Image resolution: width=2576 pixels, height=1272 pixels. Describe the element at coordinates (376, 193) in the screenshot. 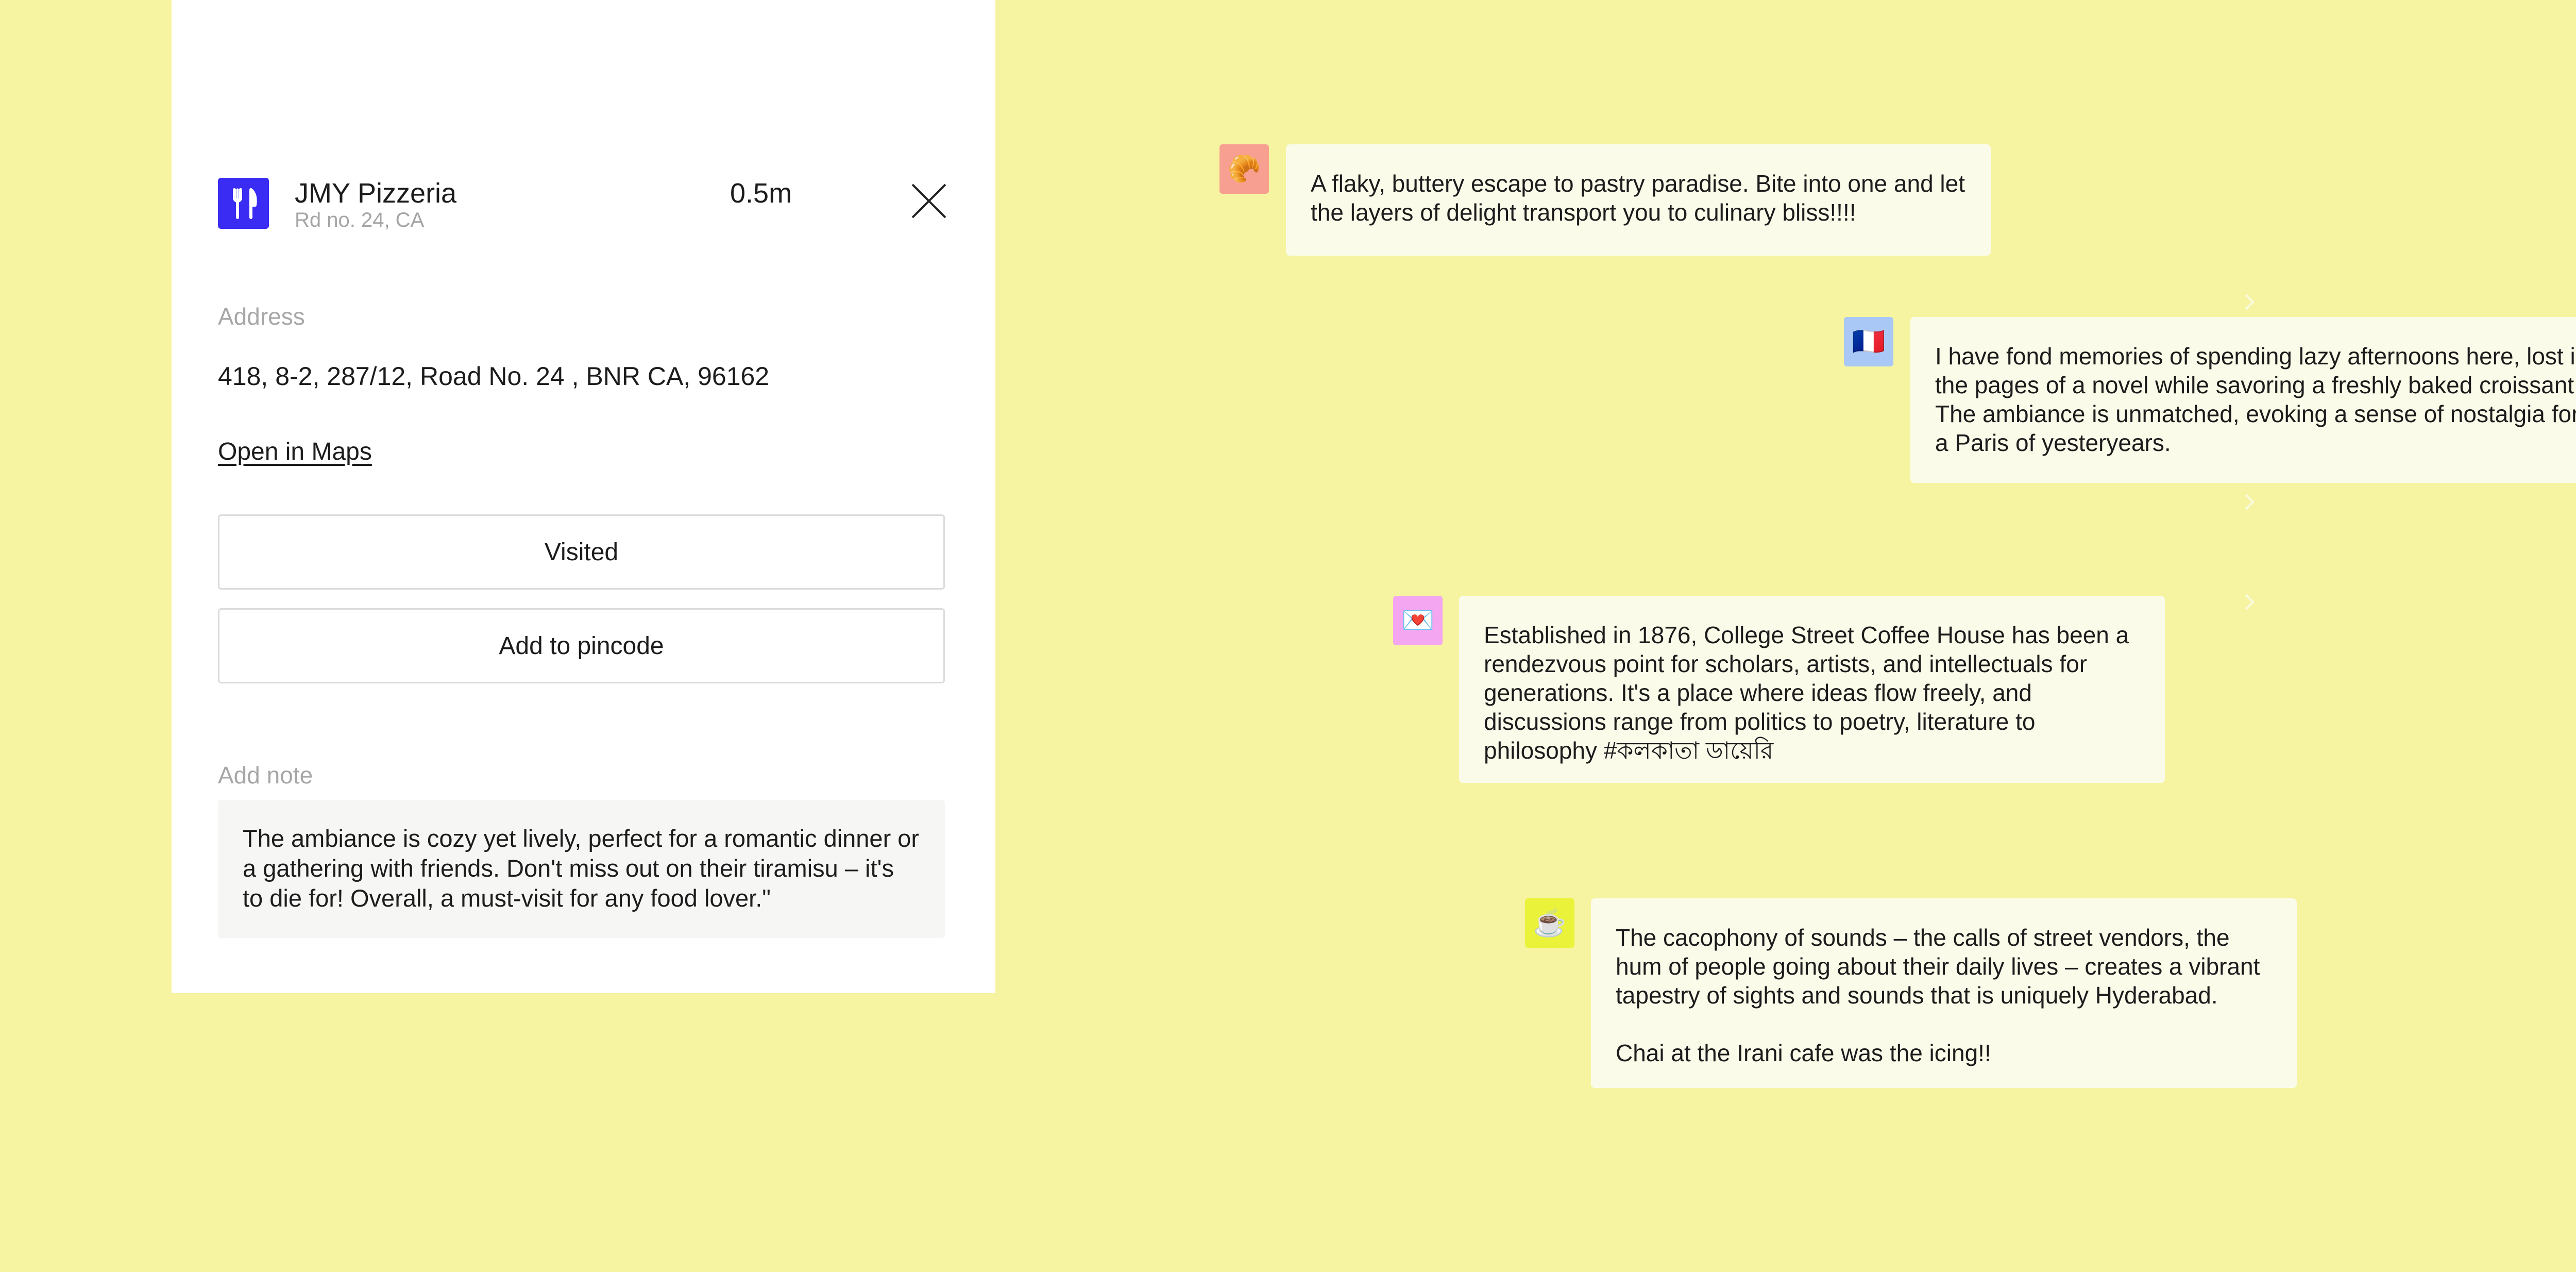

I see `place-name: JMY Pizzeria` at that location.